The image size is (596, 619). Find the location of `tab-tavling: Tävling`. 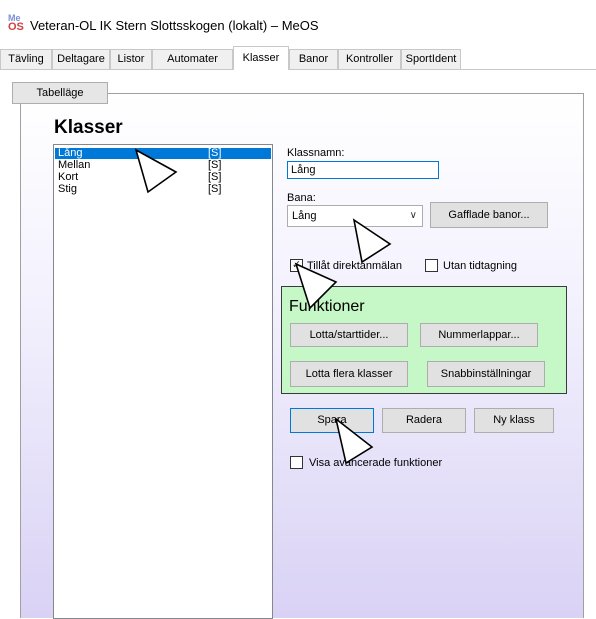

tab-tavling: Tävling is located at coordinates (26, 59).